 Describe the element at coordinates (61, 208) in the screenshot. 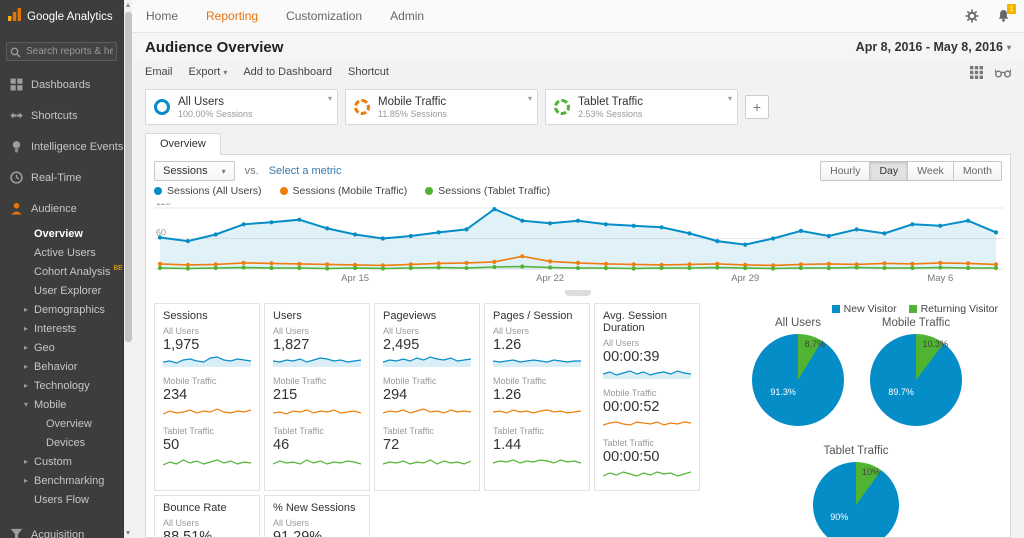

I see `sidebar-item-audience: Audience` at that location.